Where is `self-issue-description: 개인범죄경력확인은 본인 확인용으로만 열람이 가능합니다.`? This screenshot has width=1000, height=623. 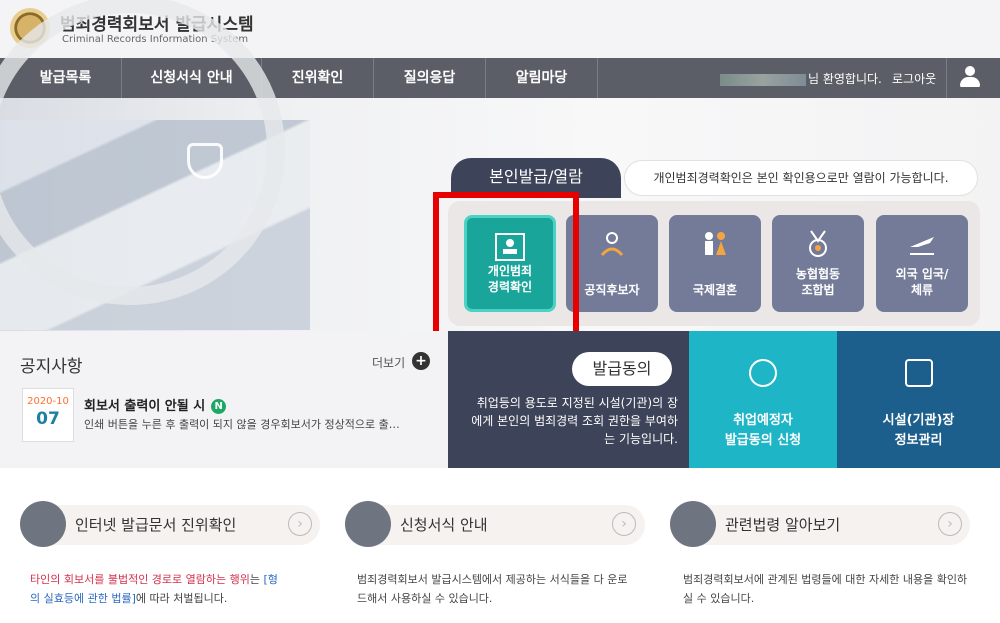 self-issue-description: 개인범죄경력확인은 본인 확인용으로만 열람이 가능합니다. is located at coordinates (801, 178).